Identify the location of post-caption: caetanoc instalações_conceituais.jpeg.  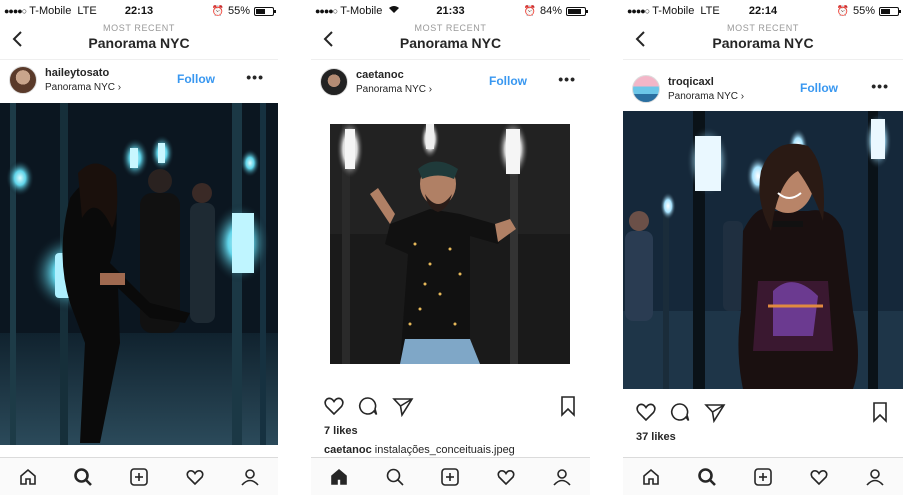
(419, 450).